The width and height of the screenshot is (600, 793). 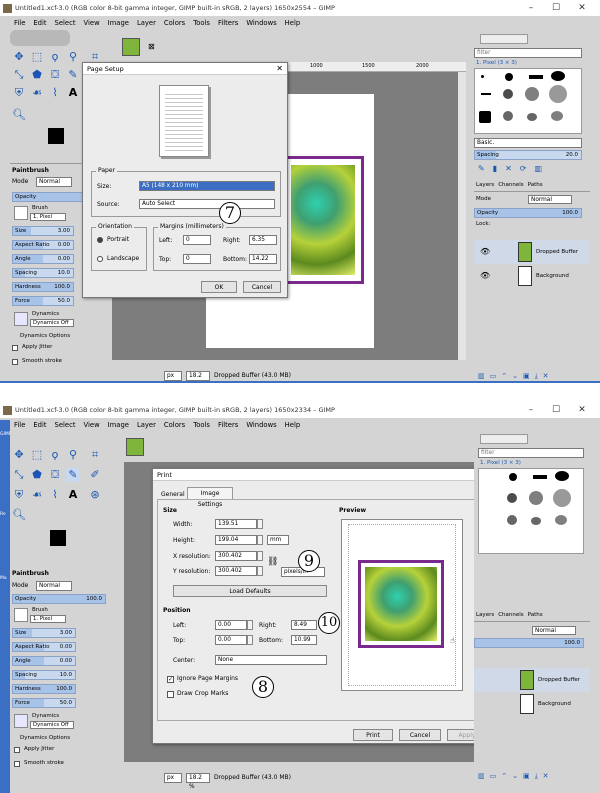 What do you see at coordinates (528, 155) in the screenshot?
I see `brush-spacing-slider: Spacing 20.0` at bounding box center [528, 155].